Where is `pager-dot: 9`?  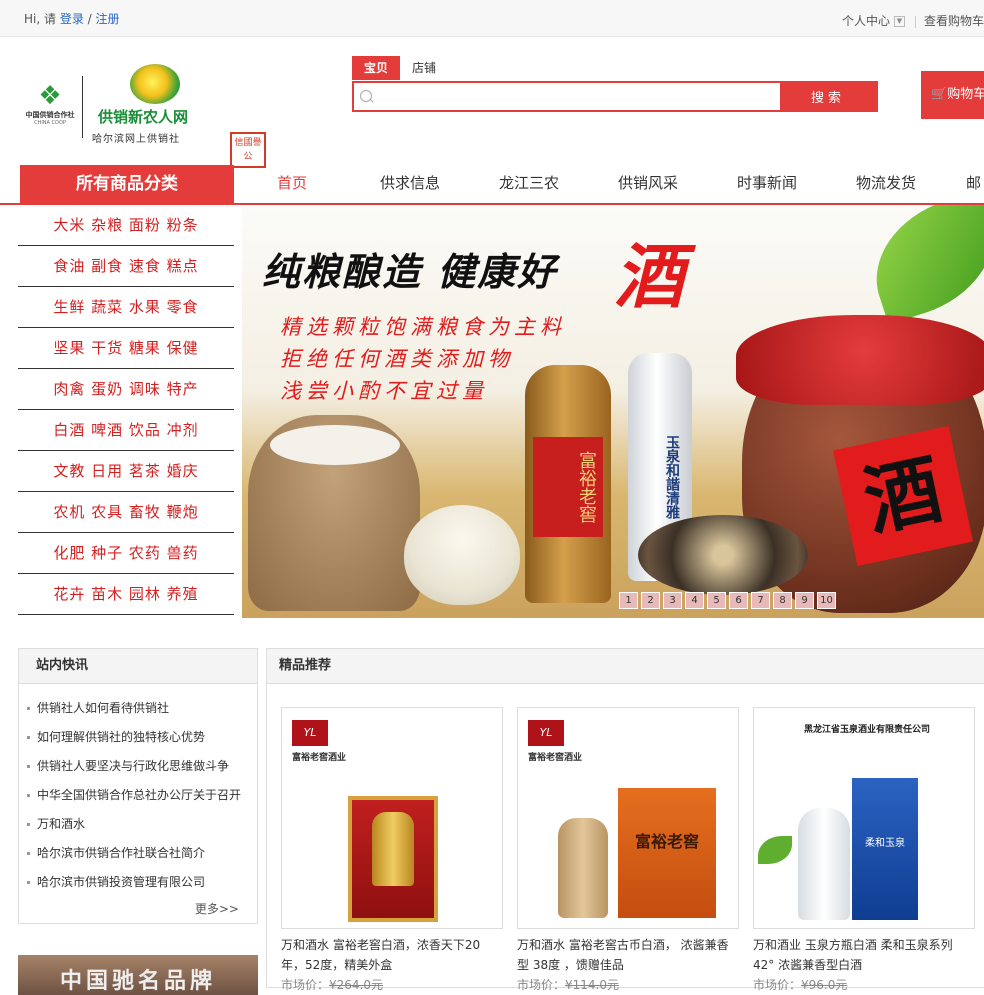
pager-dot: 9 is located at coordinates (804, 600).